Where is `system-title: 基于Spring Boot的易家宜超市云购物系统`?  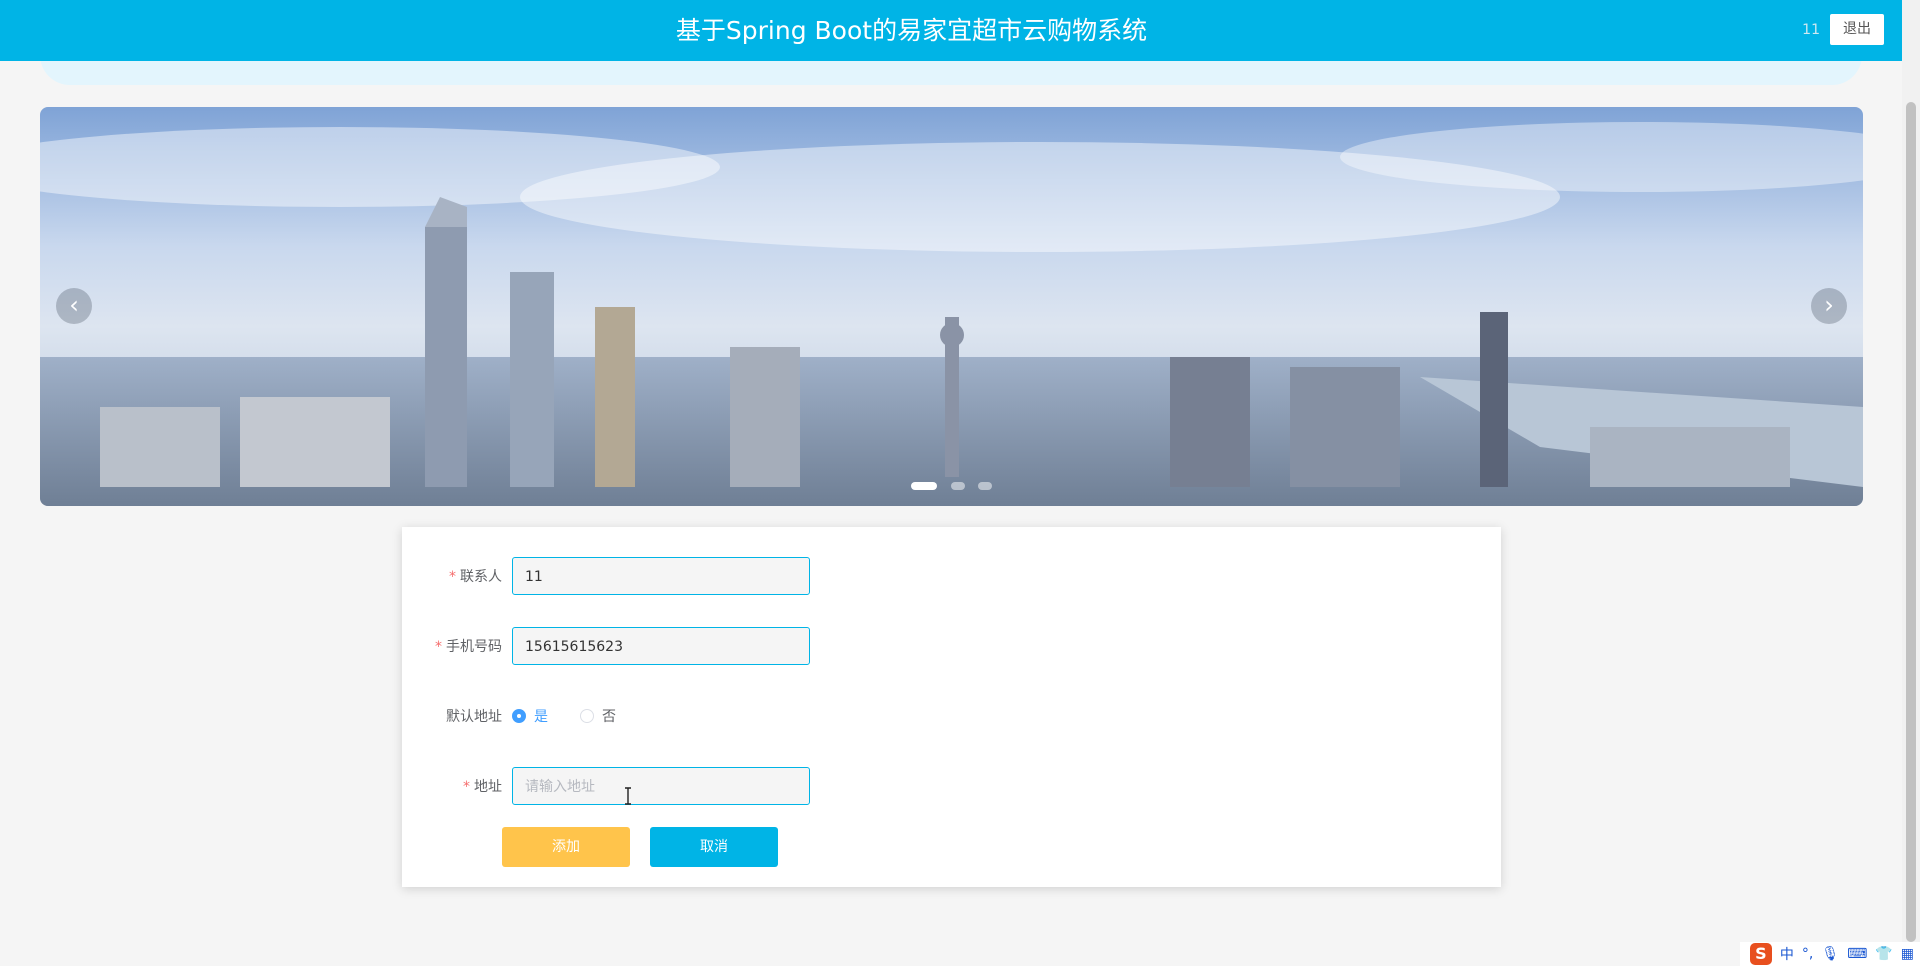
system-title: 基于Spring Boot的易家宜超市云购物系统 is located at coordinates (911, 30).